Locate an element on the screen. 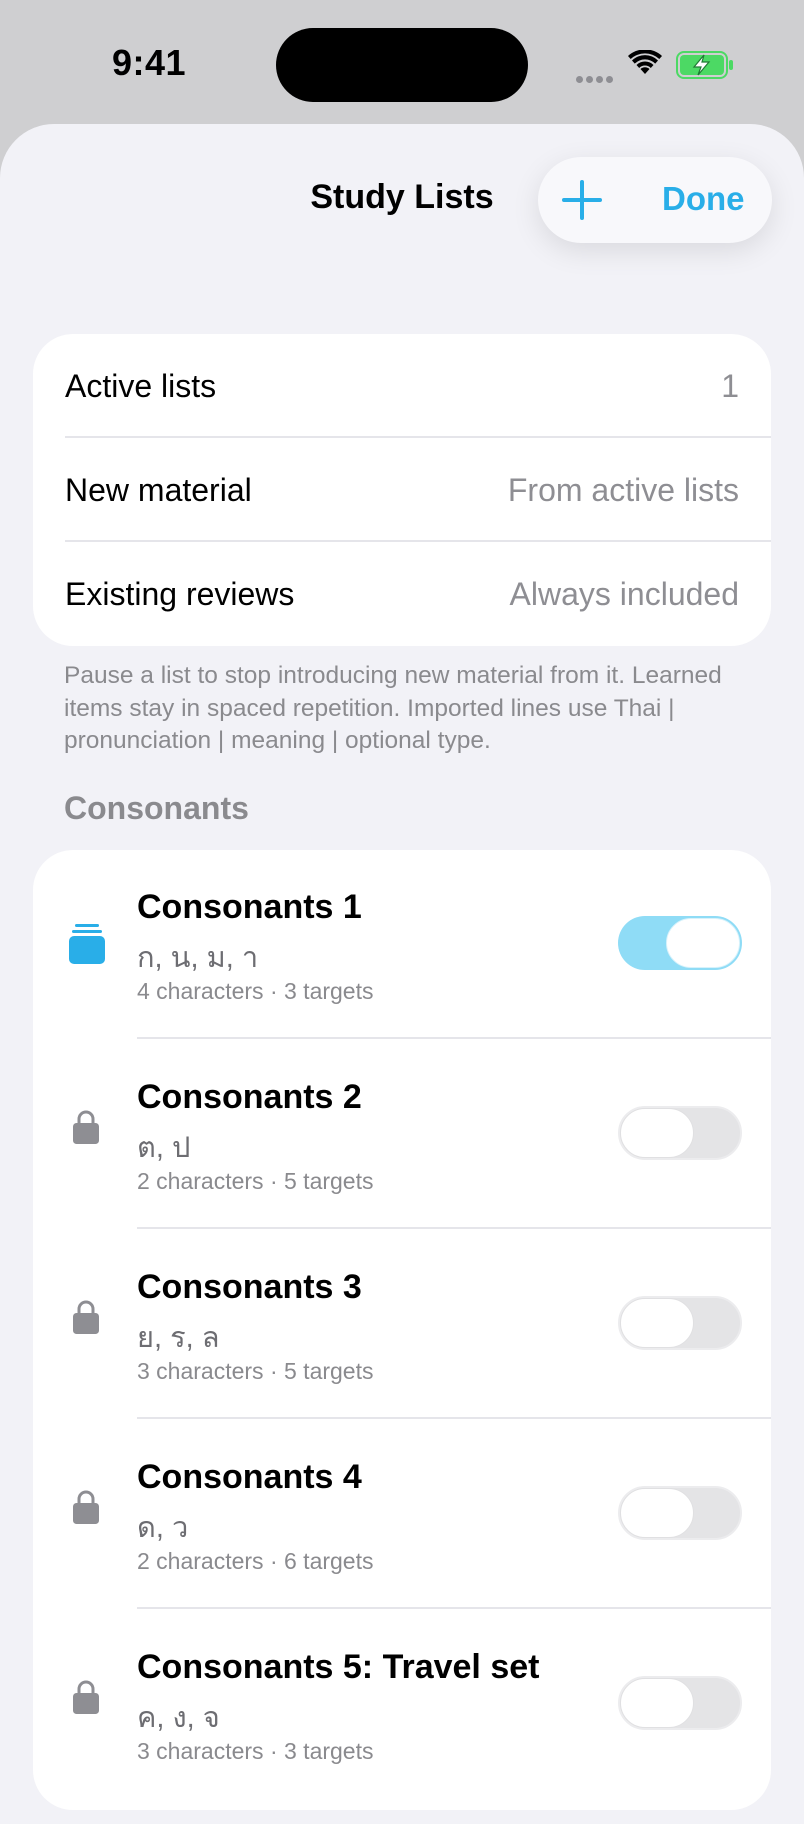 The image size is (804, 1824). list-title: Consonants 4 is located at coordinates (249, 1477).